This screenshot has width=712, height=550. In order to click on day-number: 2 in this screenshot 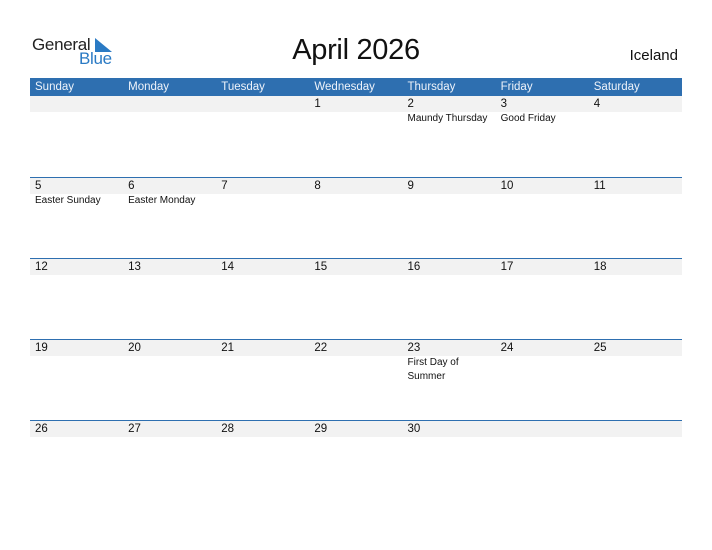, I will do `click(410, 104)`.